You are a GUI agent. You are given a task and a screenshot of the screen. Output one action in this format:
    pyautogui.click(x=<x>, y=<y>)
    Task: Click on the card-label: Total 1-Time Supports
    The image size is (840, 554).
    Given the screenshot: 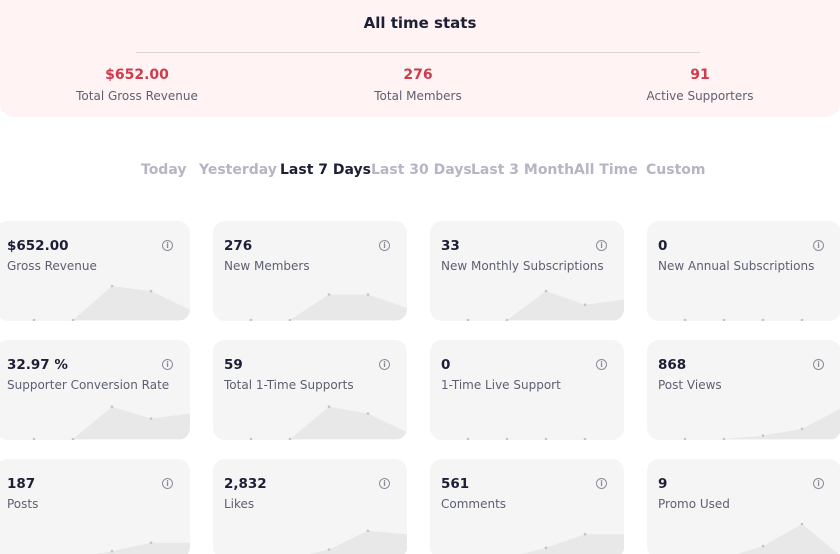 What is the action you would take?
    pyautogui.click(x=289, y=385)
    